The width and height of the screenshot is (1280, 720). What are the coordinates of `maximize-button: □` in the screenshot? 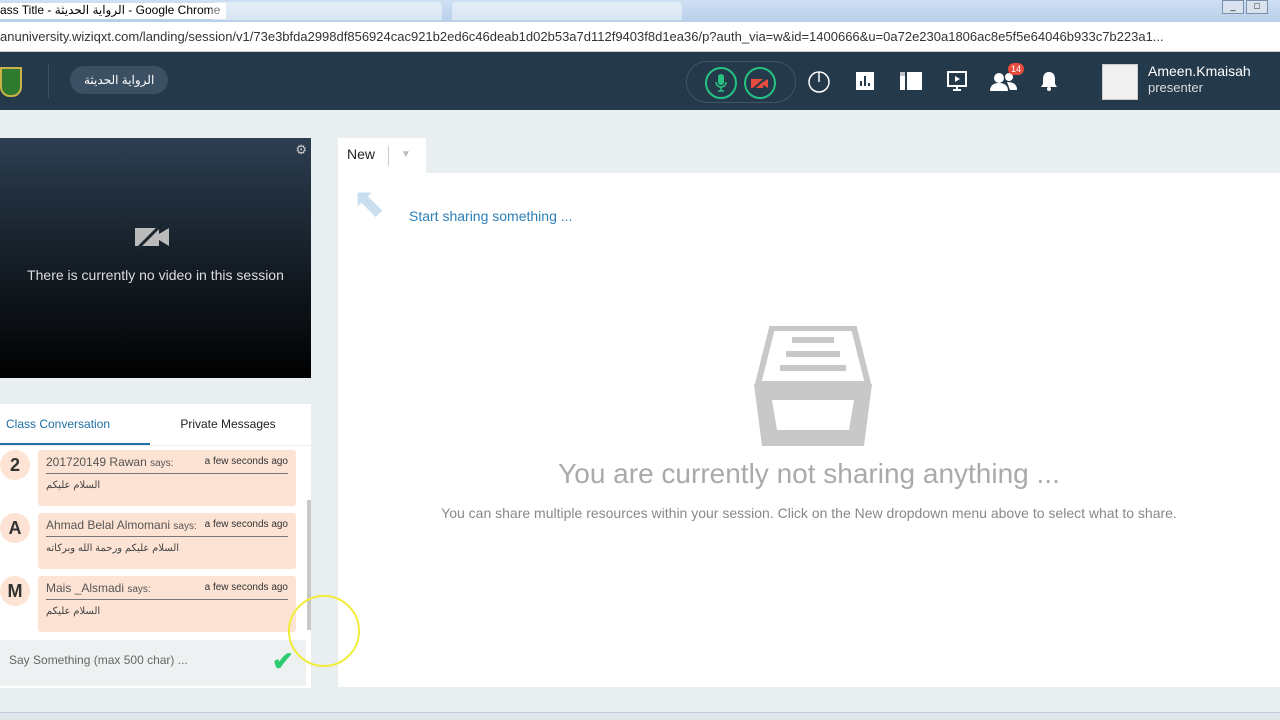 It's located at (1257, 7).